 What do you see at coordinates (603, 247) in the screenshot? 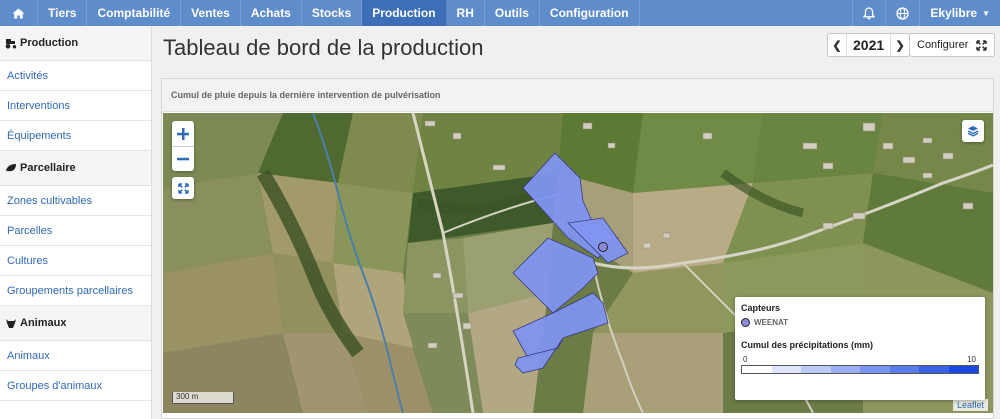
I see `sensor-marker` at bounding box center [603, 247].